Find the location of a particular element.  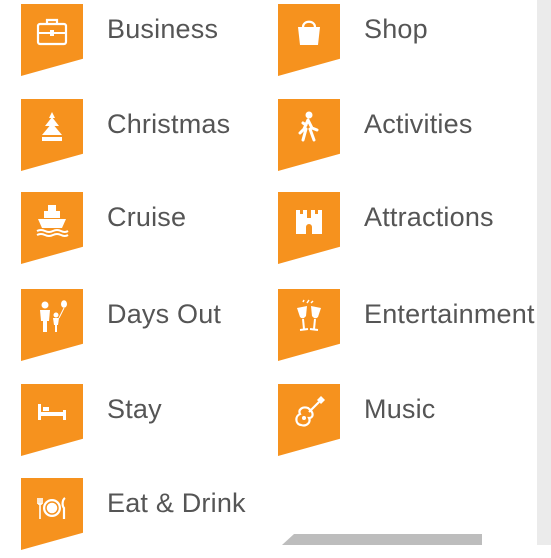

category-label: Shop is located at coordinates (396, 29).